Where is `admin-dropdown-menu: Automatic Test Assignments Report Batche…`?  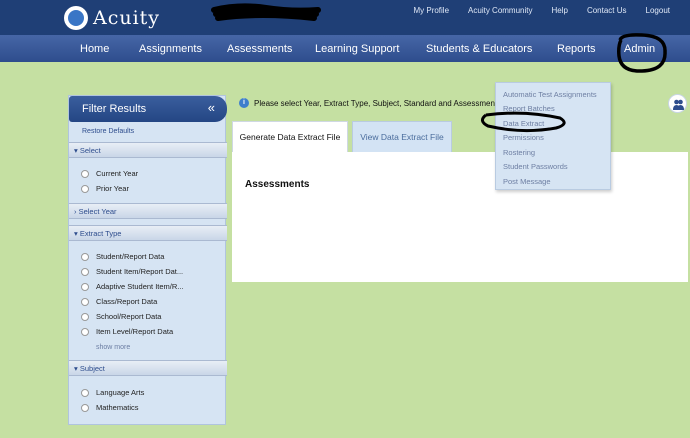
admin-dropdown-menu: Automatic Test Assignments Report Batche… is located at coordinates (553, 136).